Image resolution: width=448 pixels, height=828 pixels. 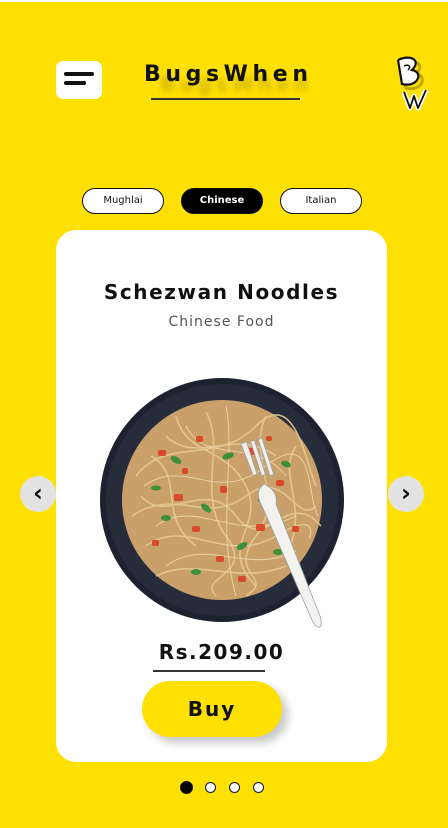 What do you see at coordinates (79, 74) in the screenshot?
I see `hamburger-menu-icon` at bounding box center [79, 74].